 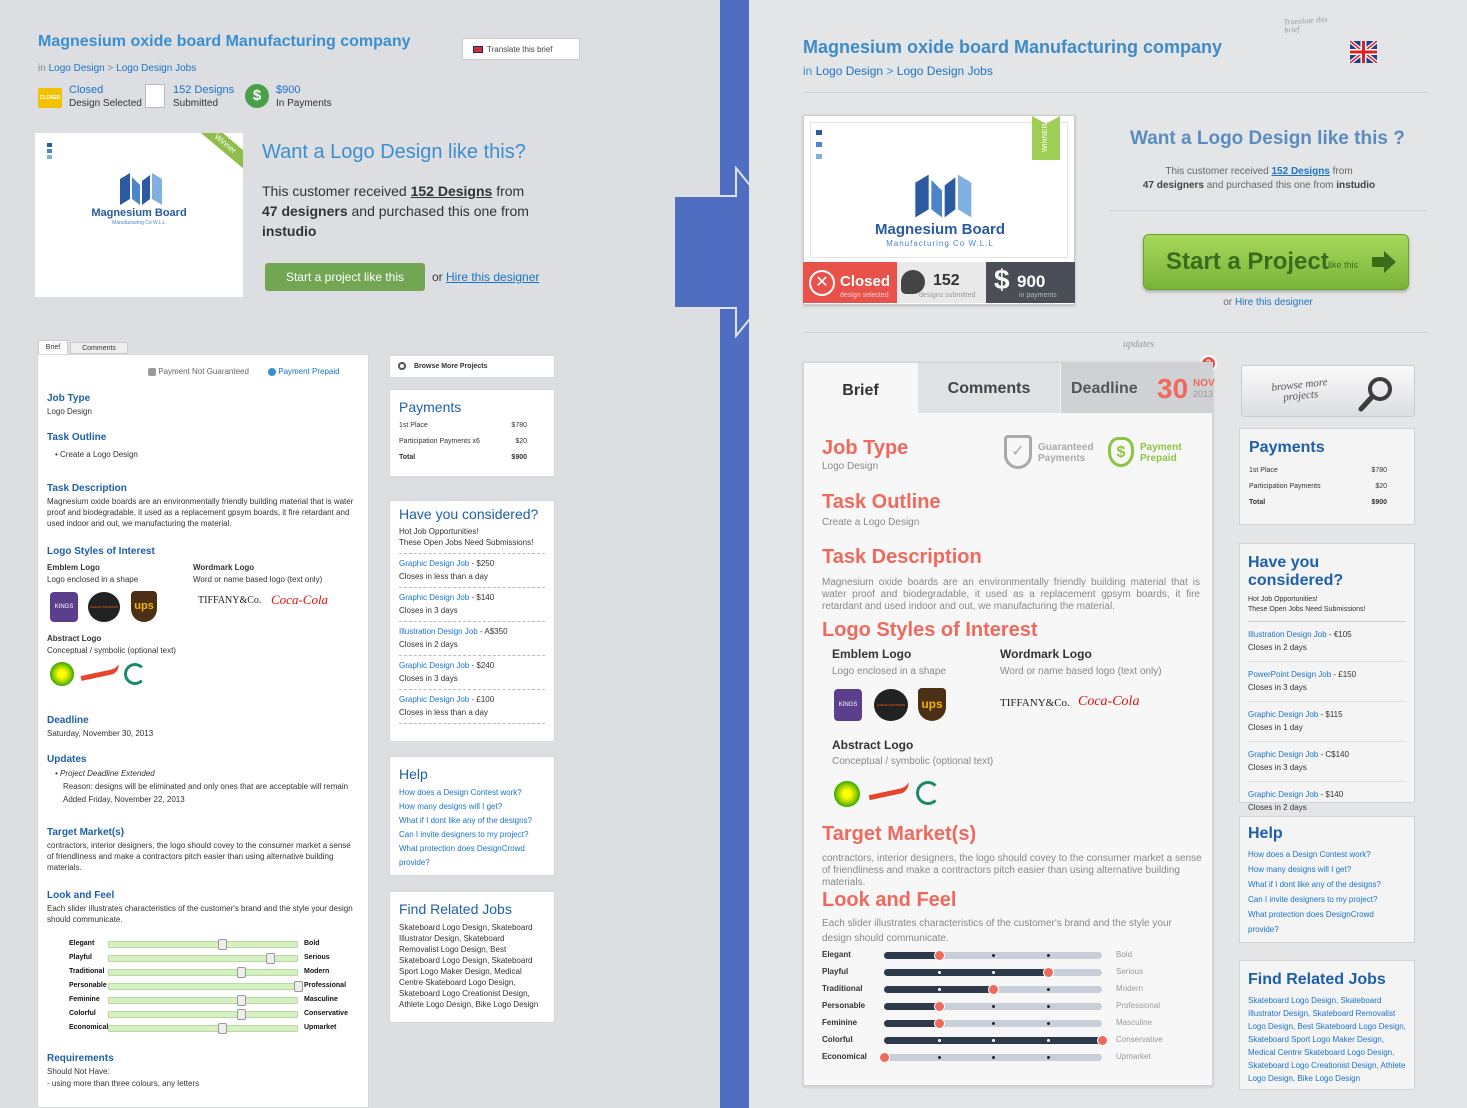 What do you see at coordinates (913, 282) in the screenshot?
I see `palette-icon` at bounding box center [913, 282].